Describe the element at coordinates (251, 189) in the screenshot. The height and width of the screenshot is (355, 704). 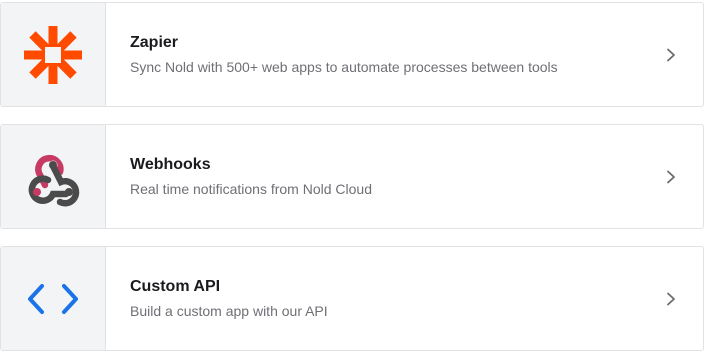
I see `integration-description: Real time notifications from Nold Cloud` at that location.